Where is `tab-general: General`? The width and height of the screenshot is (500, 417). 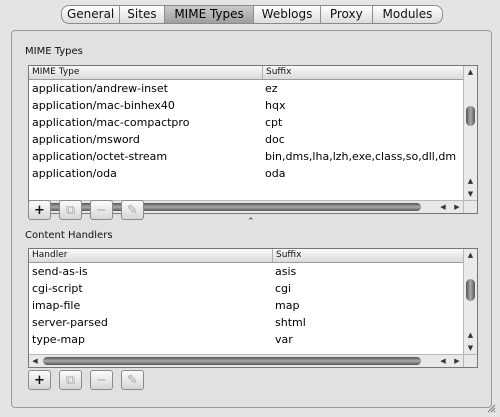 tab-general: General is located at coordinates (91, 14).